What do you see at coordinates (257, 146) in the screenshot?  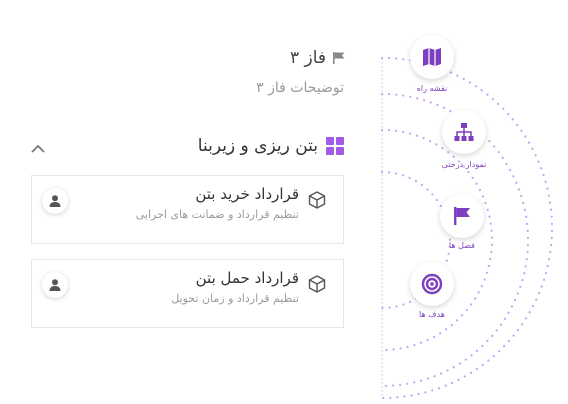 I see `section-title-text: بتن ریزی و زیربنا` at bounding box center [257, 146].